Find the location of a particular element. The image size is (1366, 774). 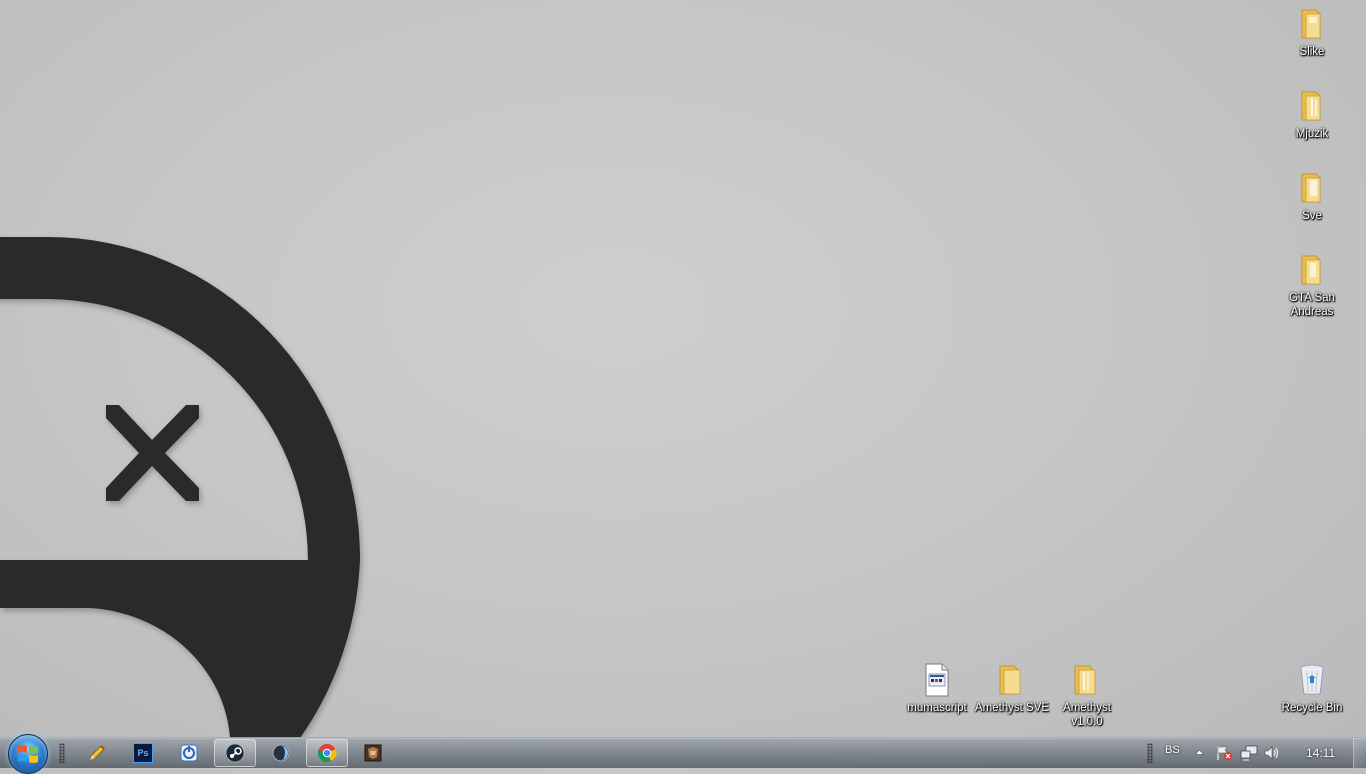

taskbar-button-photoshop: Ps is located at coordinates (143, 753).